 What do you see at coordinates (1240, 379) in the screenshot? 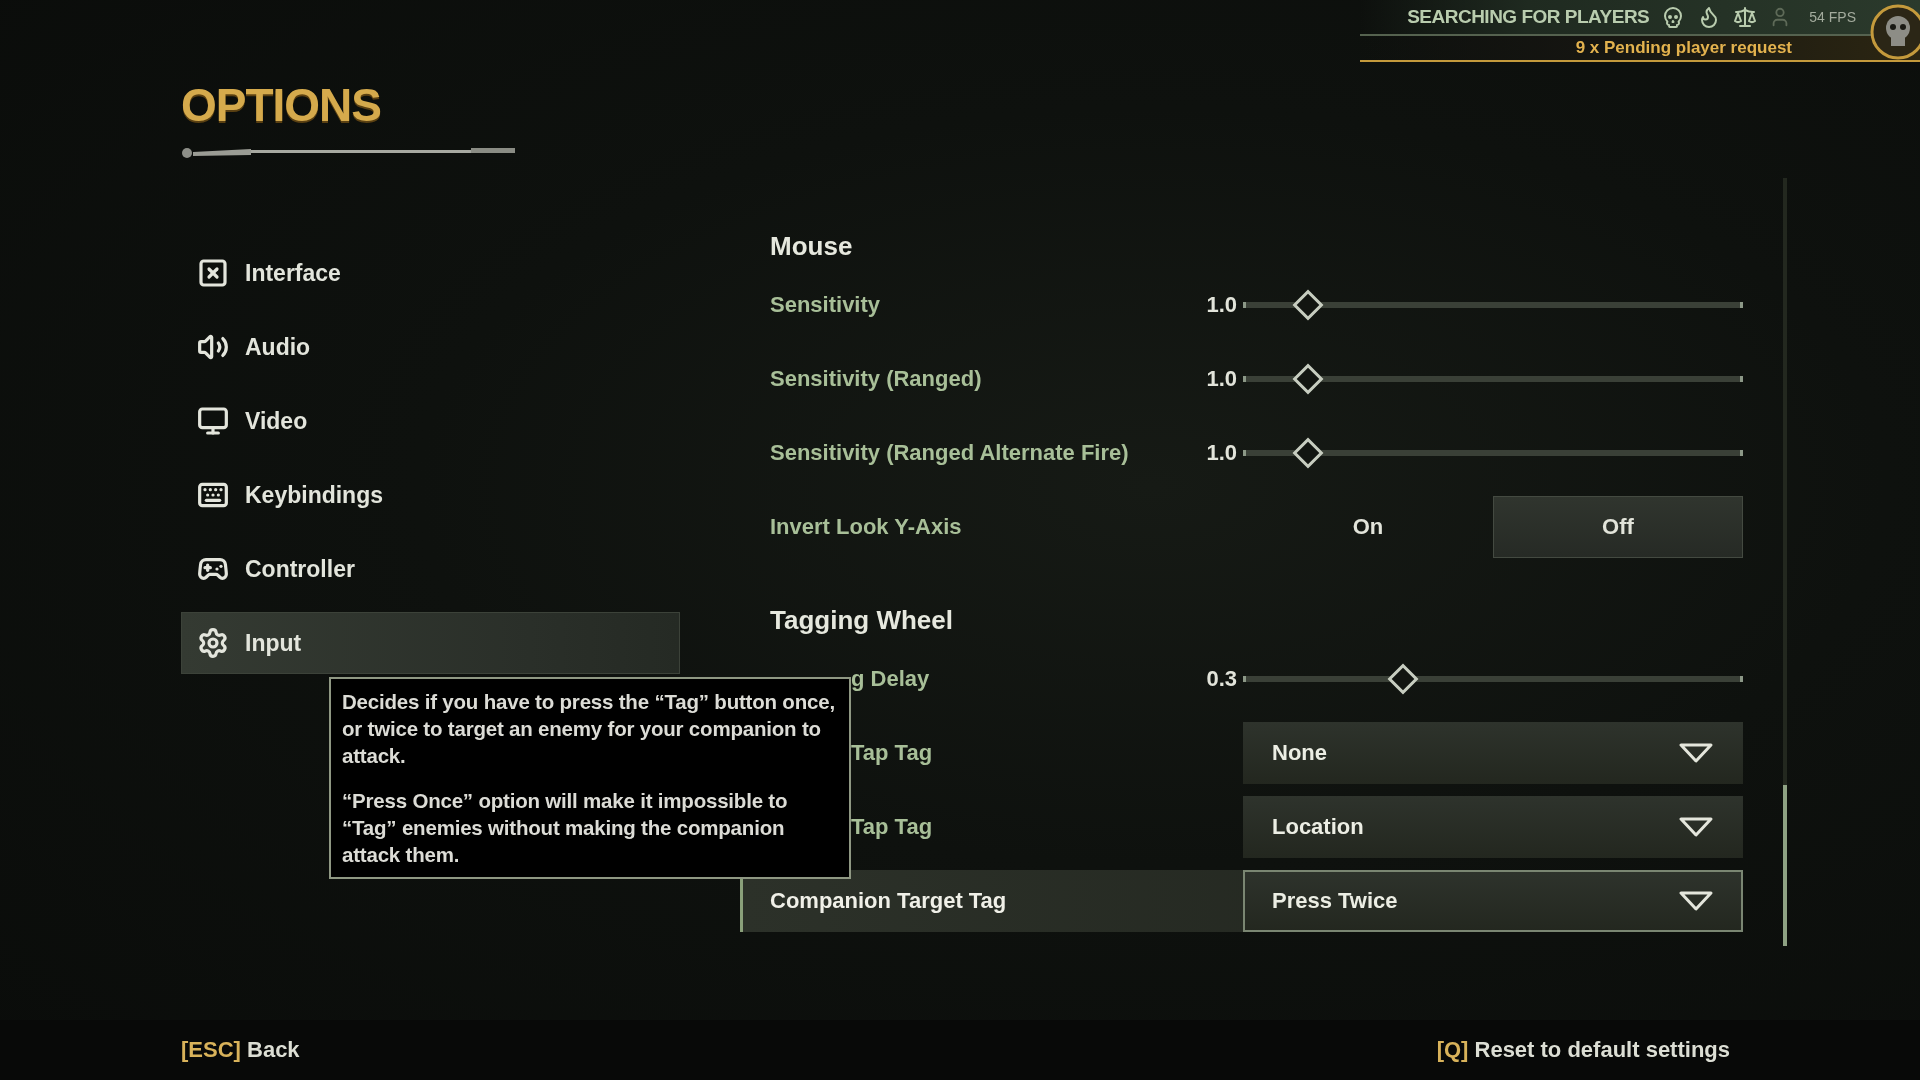
I see `setting-row: Sensitivity (Ranged) 1.0` at bounding box center [1240, 379].